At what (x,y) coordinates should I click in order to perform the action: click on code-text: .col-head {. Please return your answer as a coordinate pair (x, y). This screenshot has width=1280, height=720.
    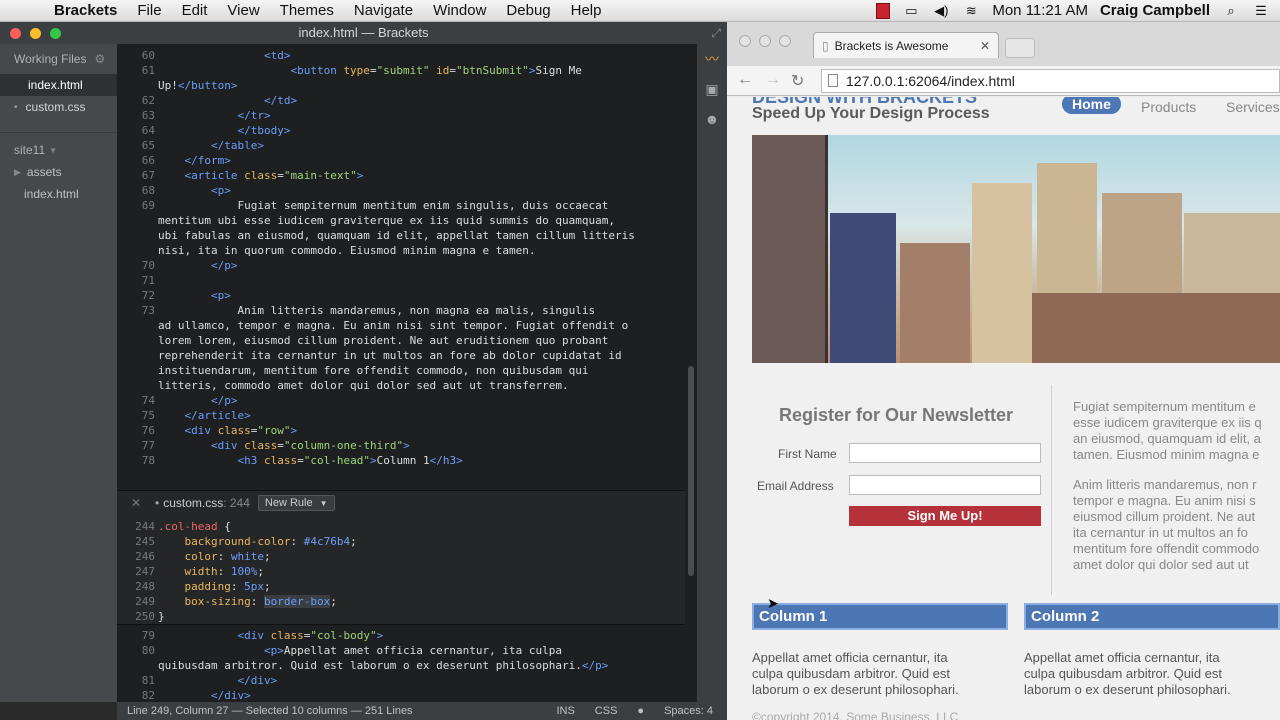
    Looking at the image, I should click on (194, 526).